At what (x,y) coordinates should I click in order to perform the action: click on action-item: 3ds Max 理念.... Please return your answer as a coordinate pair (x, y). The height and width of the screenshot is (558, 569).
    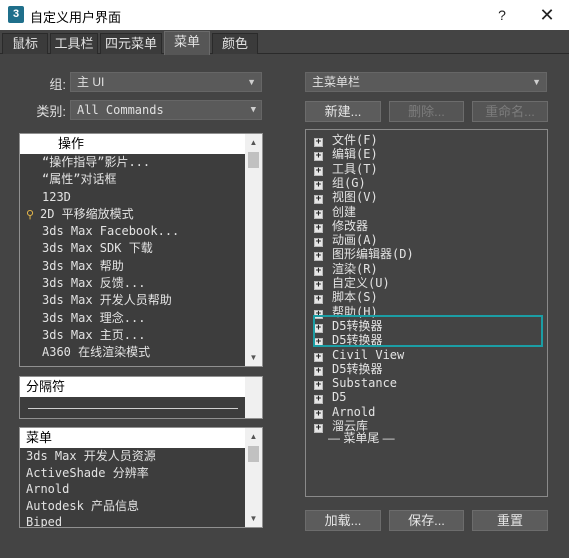
    Looking at the image, I should click on (141, 318).